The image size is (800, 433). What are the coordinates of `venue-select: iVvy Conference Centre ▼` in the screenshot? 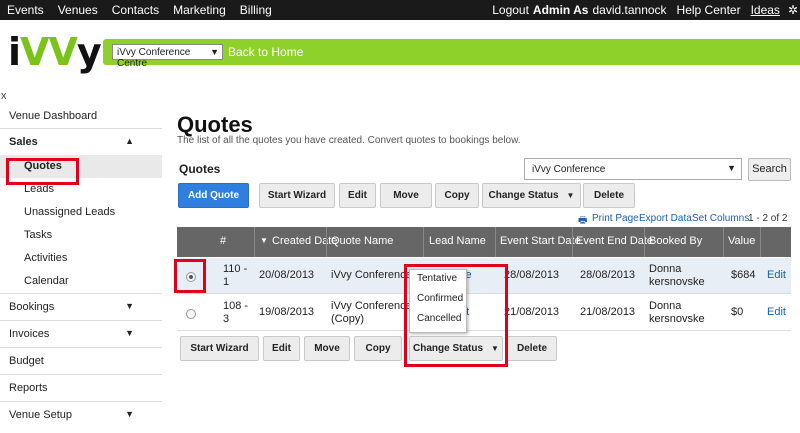 It's located at (167, 56).